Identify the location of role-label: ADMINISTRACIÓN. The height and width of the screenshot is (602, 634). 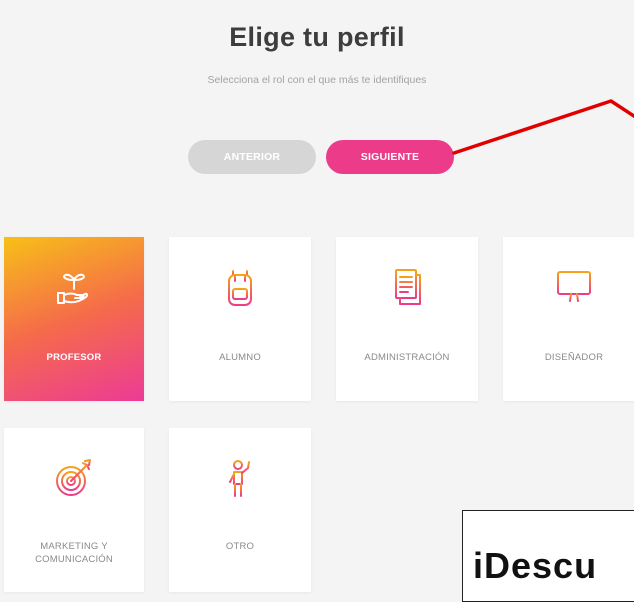
(407, 357).